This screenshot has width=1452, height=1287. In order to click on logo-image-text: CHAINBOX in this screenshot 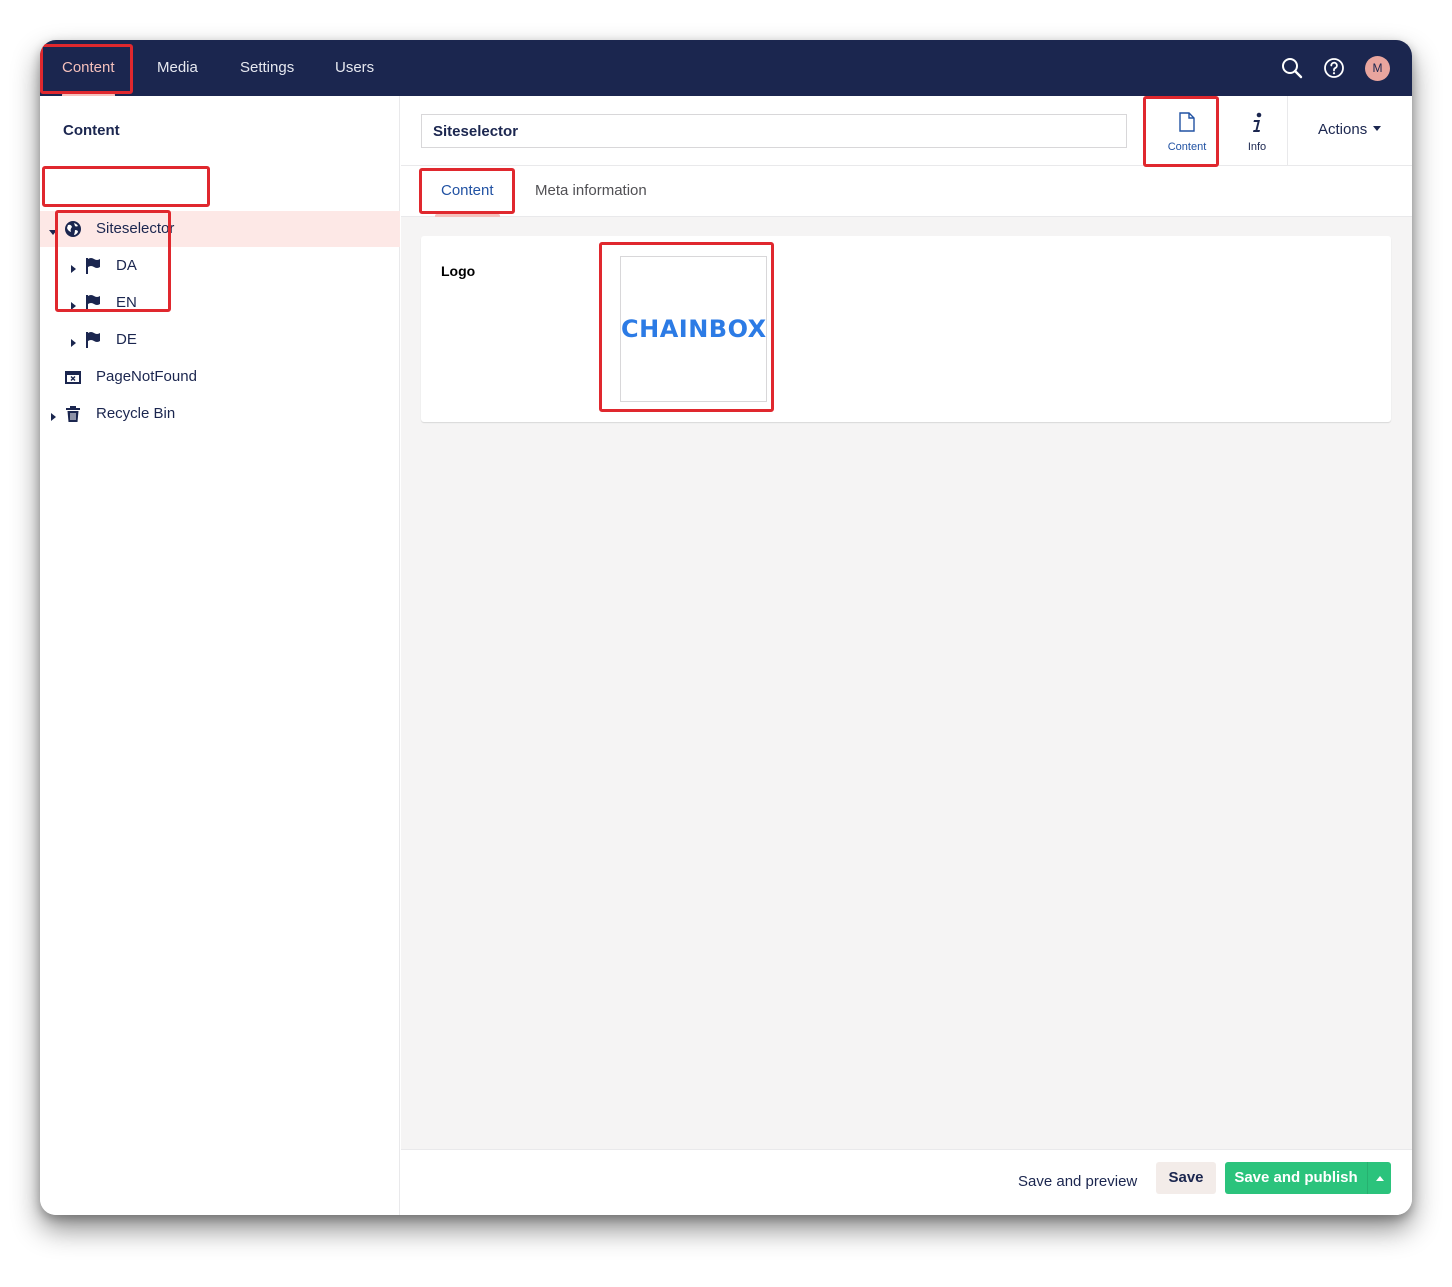, I will do `click(694, 329)`.